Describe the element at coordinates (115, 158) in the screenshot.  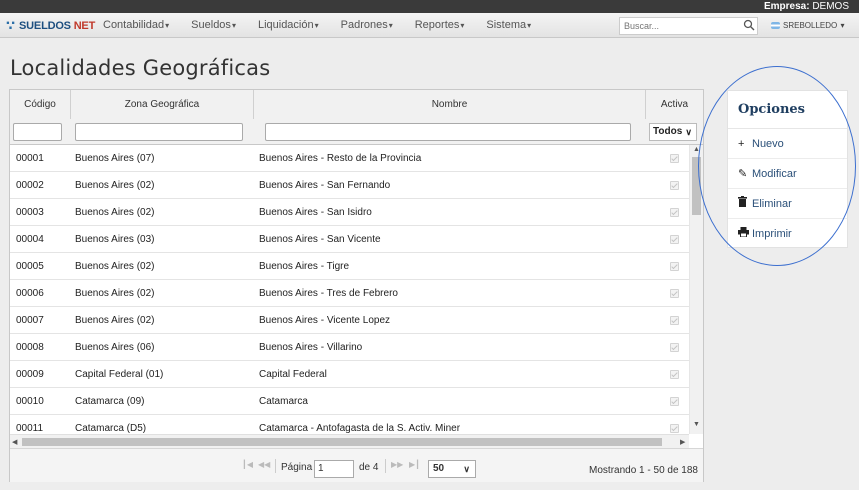
I see `cell-zona: Buenos Aires (07)` at that location.